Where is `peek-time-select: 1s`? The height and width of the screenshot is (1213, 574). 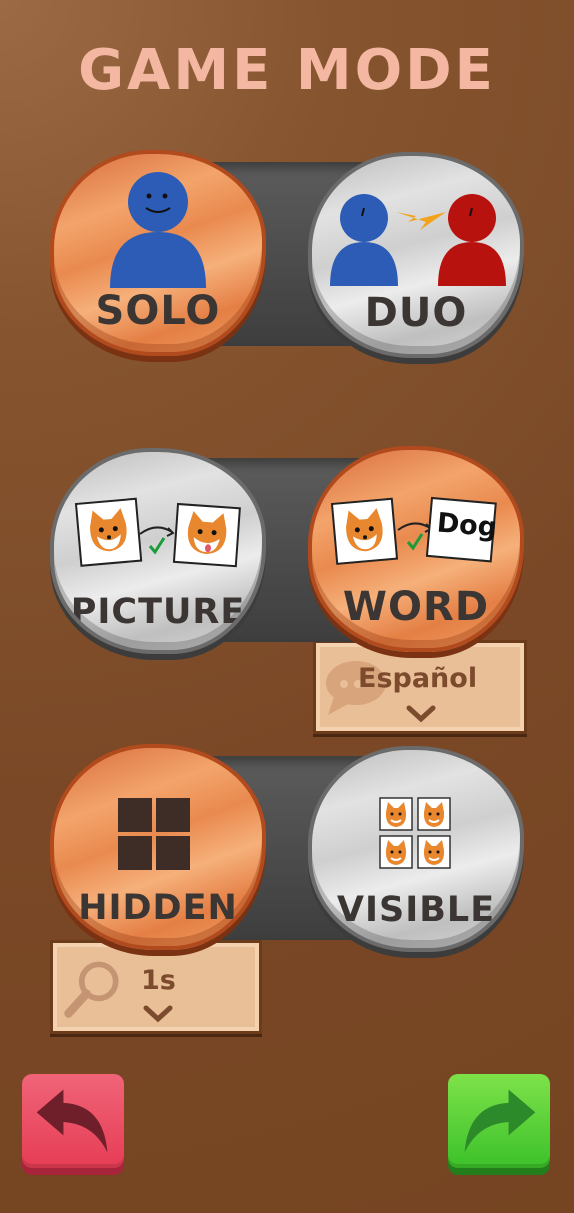
peek-time-select: 1s is located at coordinates (156, 987).